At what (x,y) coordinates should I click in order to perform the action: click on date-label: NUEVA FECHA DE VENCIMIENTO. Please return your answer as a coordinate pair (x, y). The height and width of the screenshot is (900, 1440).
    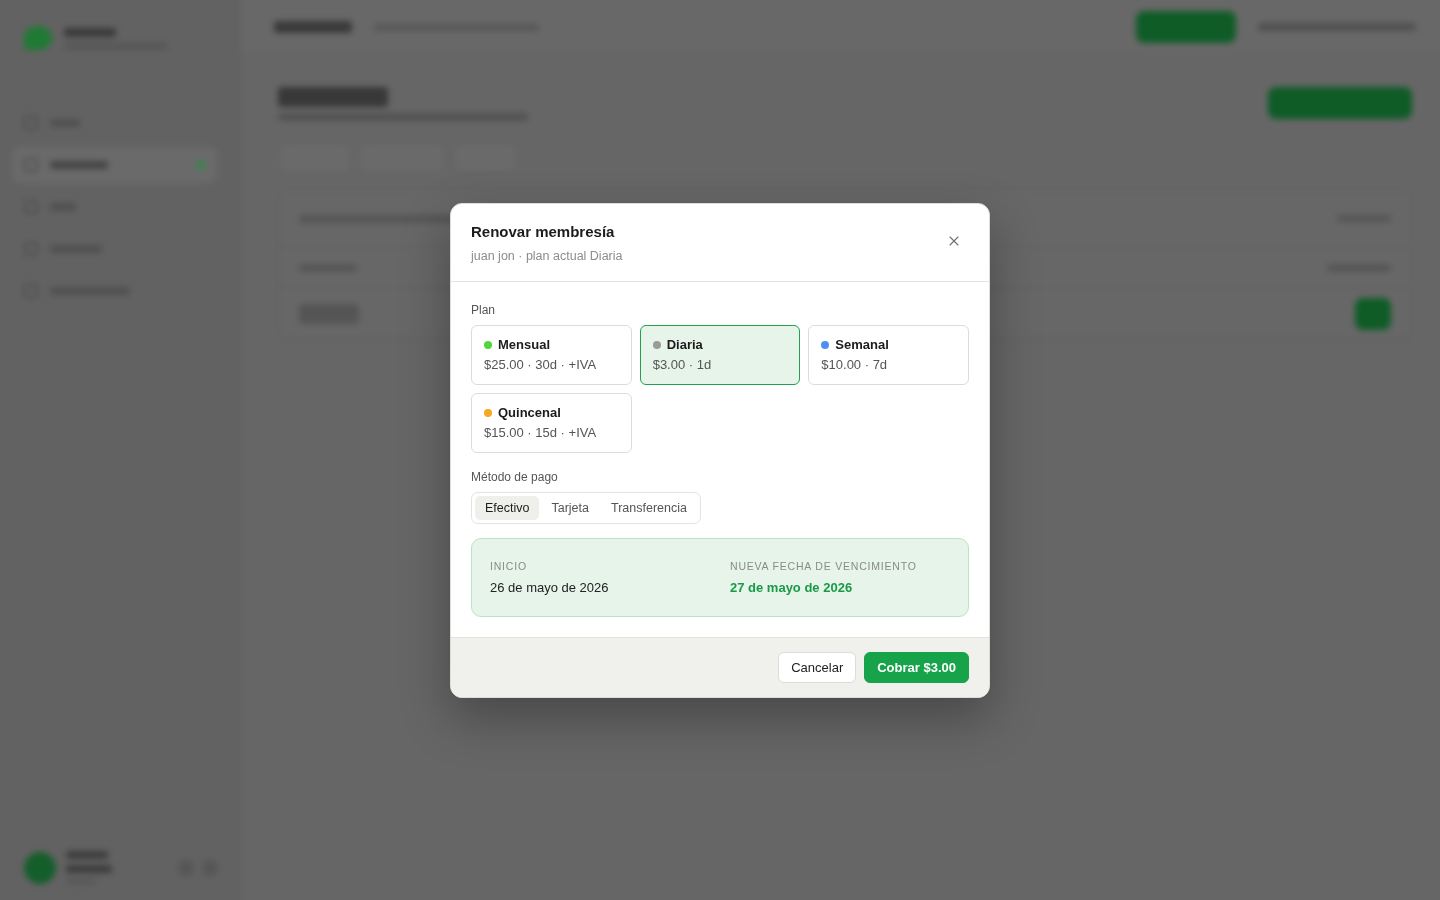
    Looking at the image, I should click on (824, 565).